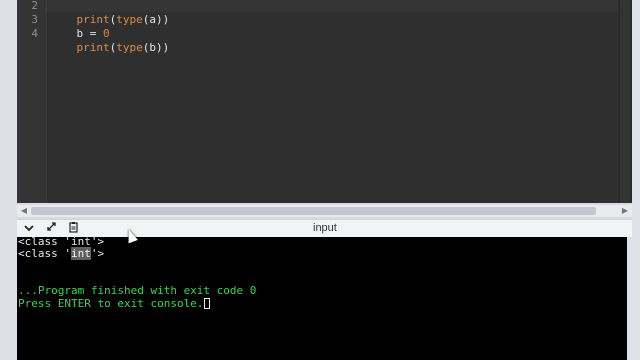 The height and width of the screenshot is (360, 640). What do you see at coordinates (156, 47) in the screenshot?
I see `code-token: (b))` at bounding box center [156, 47].